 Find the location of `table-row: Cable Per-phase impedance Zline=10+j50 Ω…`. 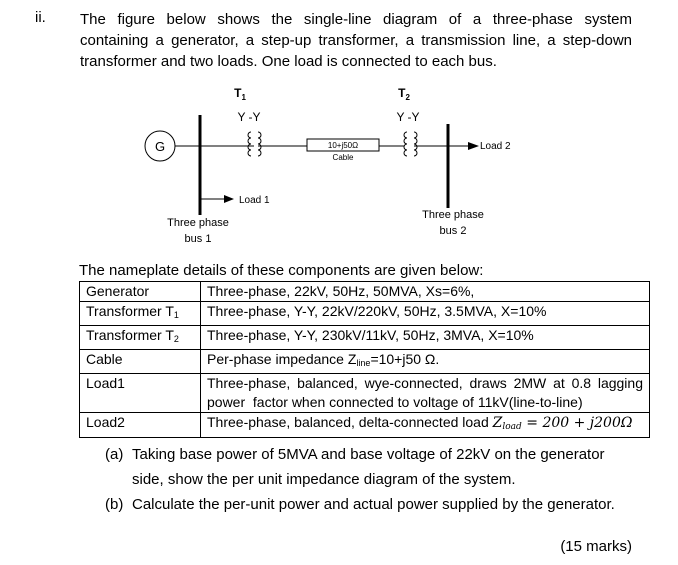

table-row: Cable Per-phase impedance Zline=10+j50 Ω… is located at coordinates (364, 361).